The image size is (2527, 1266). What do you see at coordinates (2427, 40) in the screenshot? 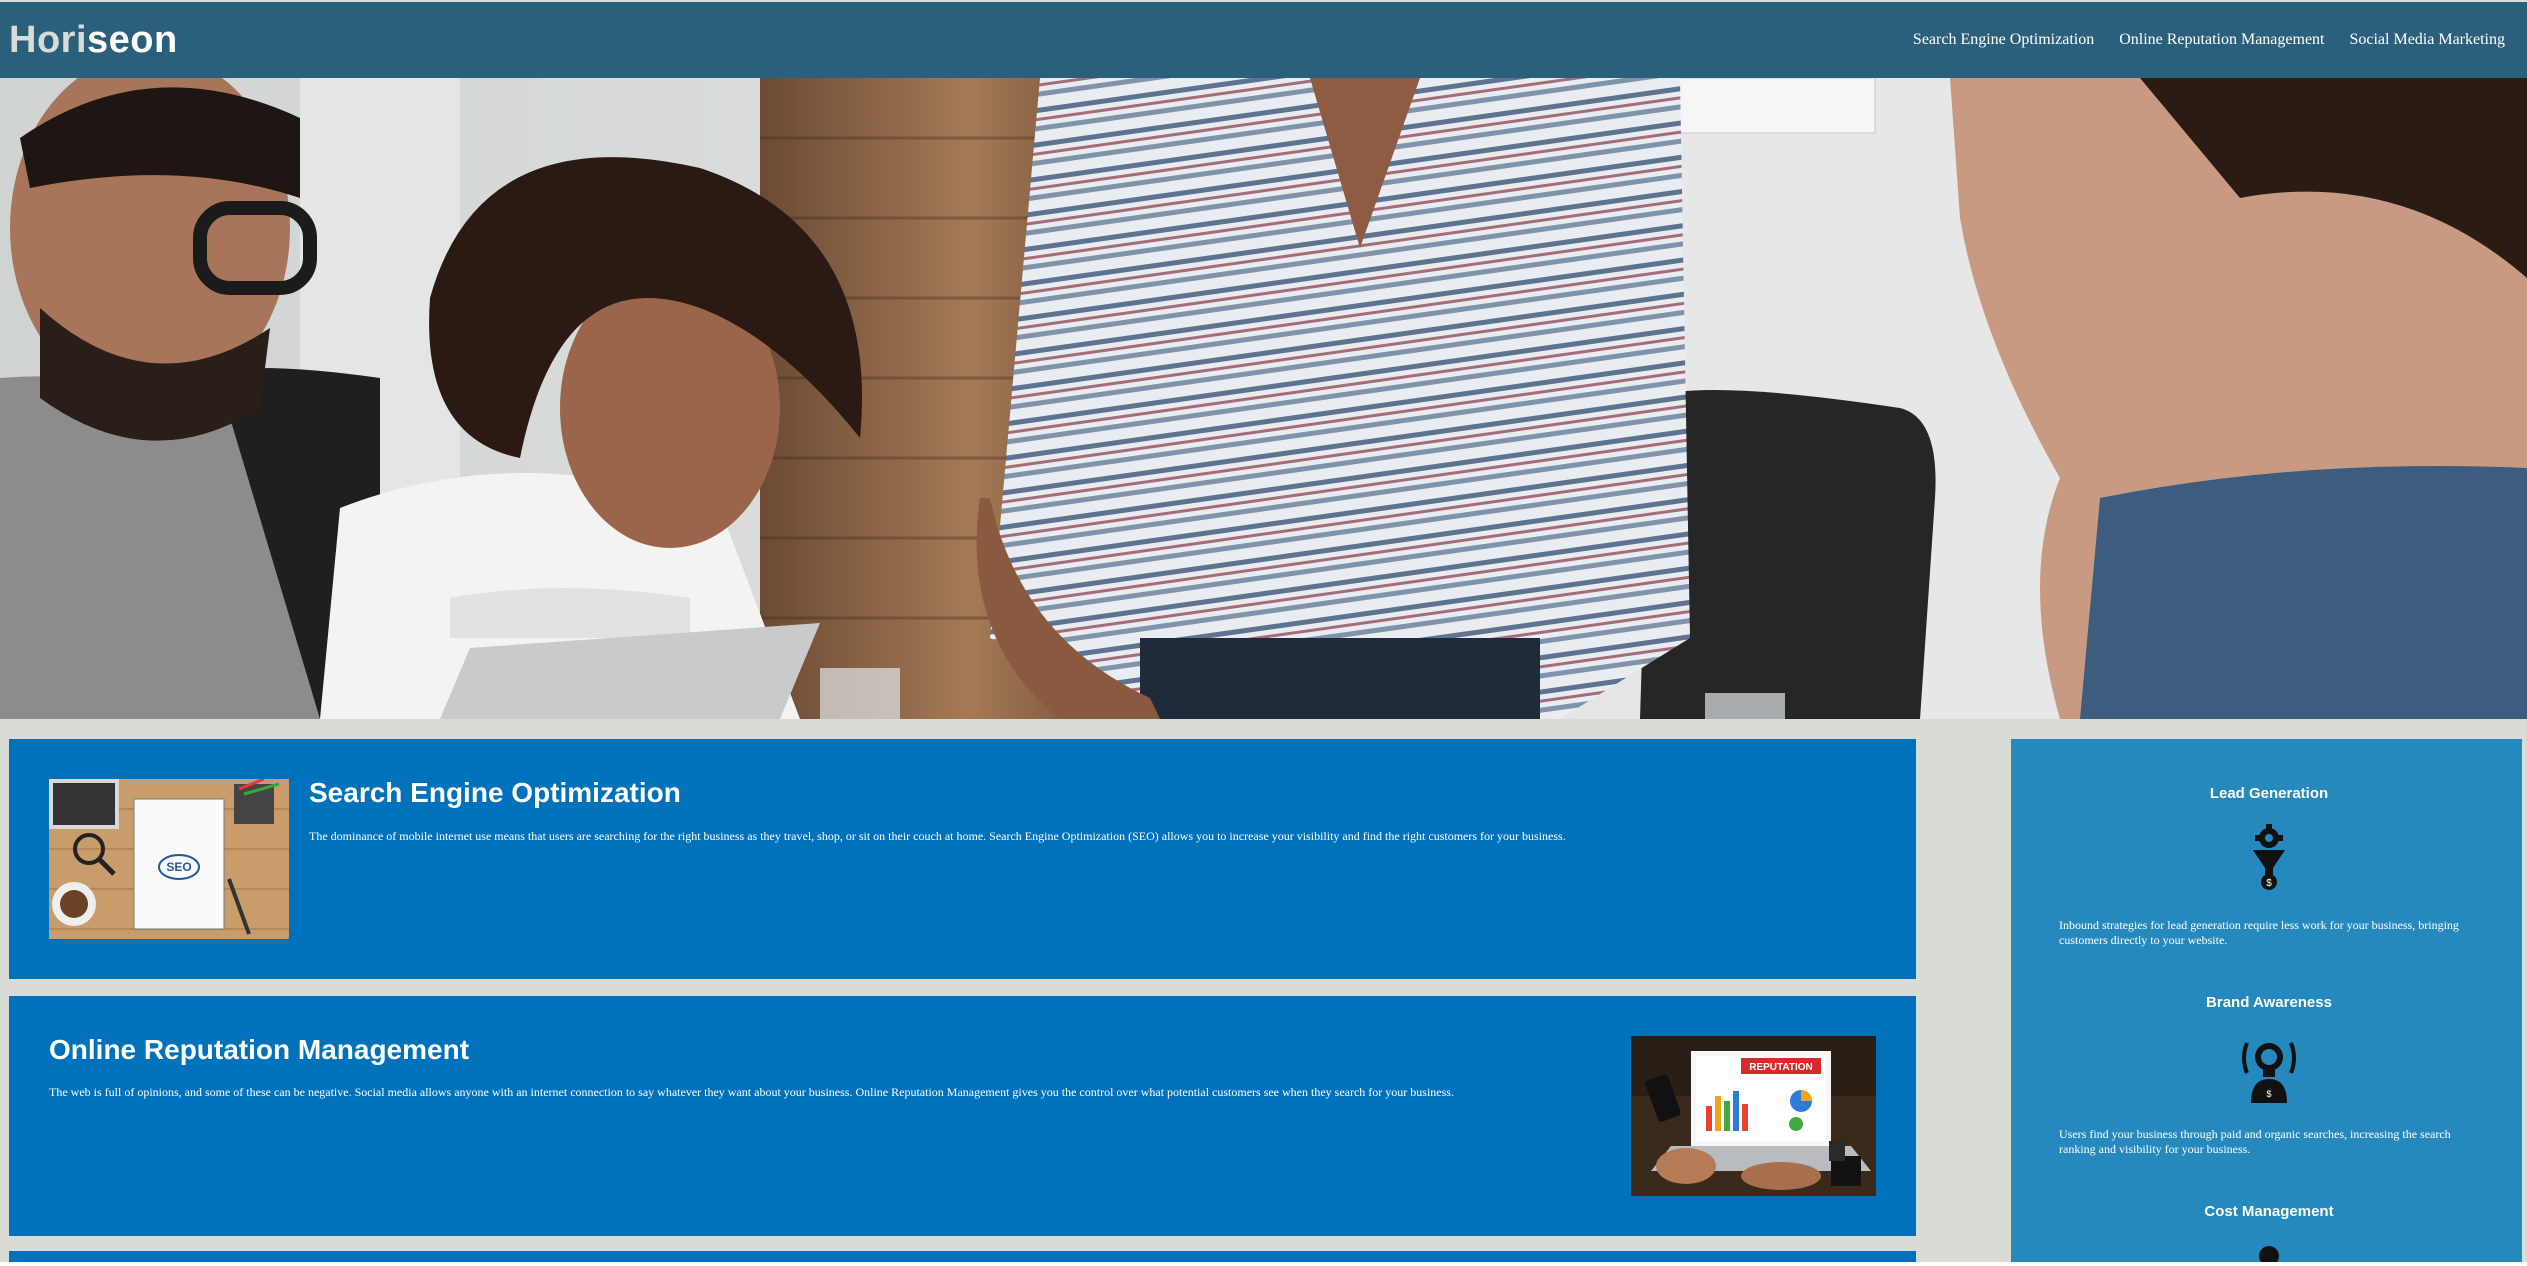
I see `nav-link-social-media: Social Media Marketing` at bounding box center [2427, 40].